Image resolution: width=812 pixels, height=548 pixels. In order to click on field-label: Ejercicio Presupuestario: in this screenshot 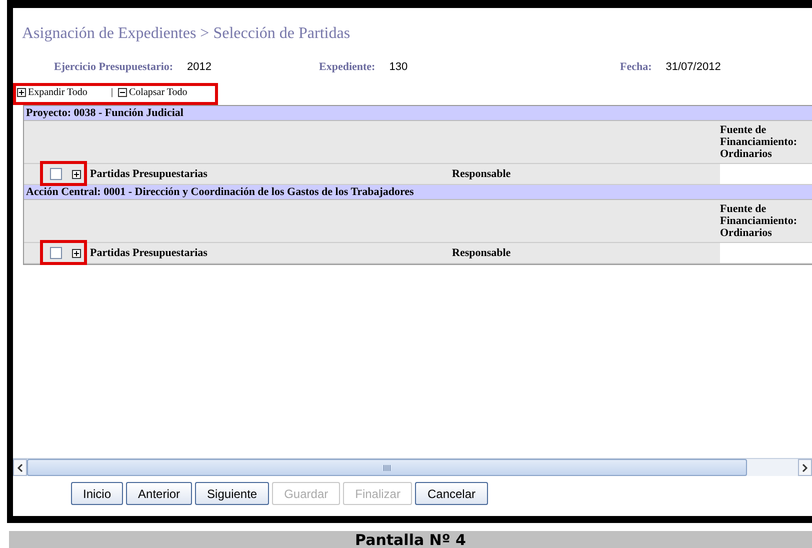, I will do `click(114, 67)`.